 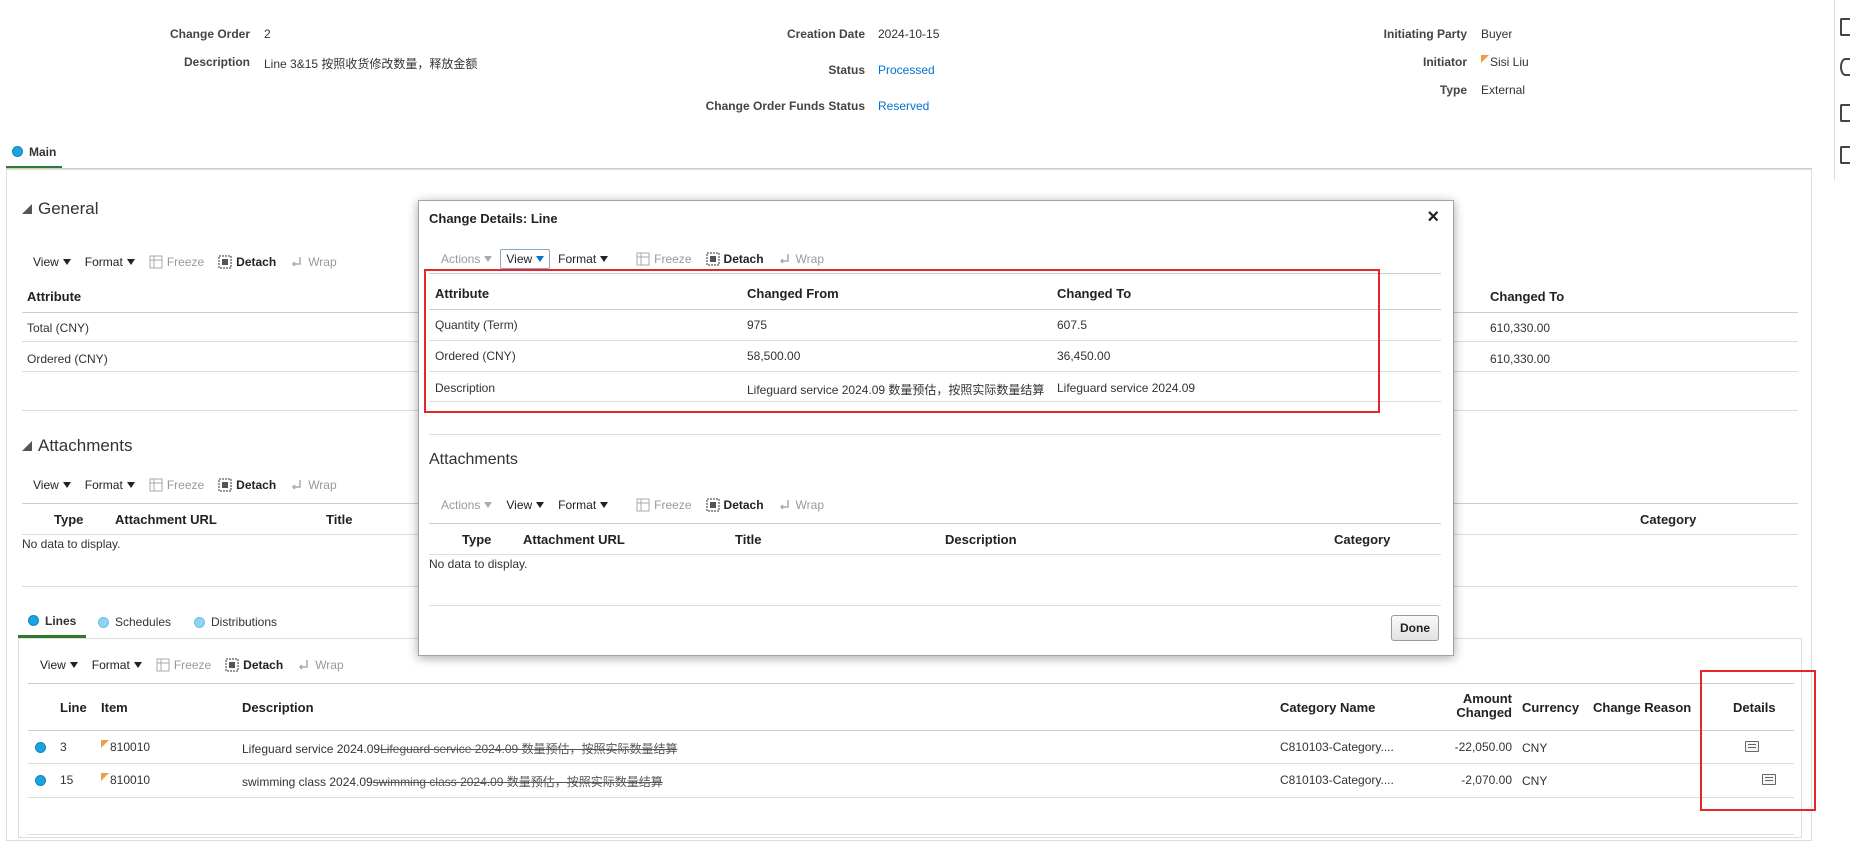 I want to click on lines-col-details: Details, so click(x=1754, y=707).